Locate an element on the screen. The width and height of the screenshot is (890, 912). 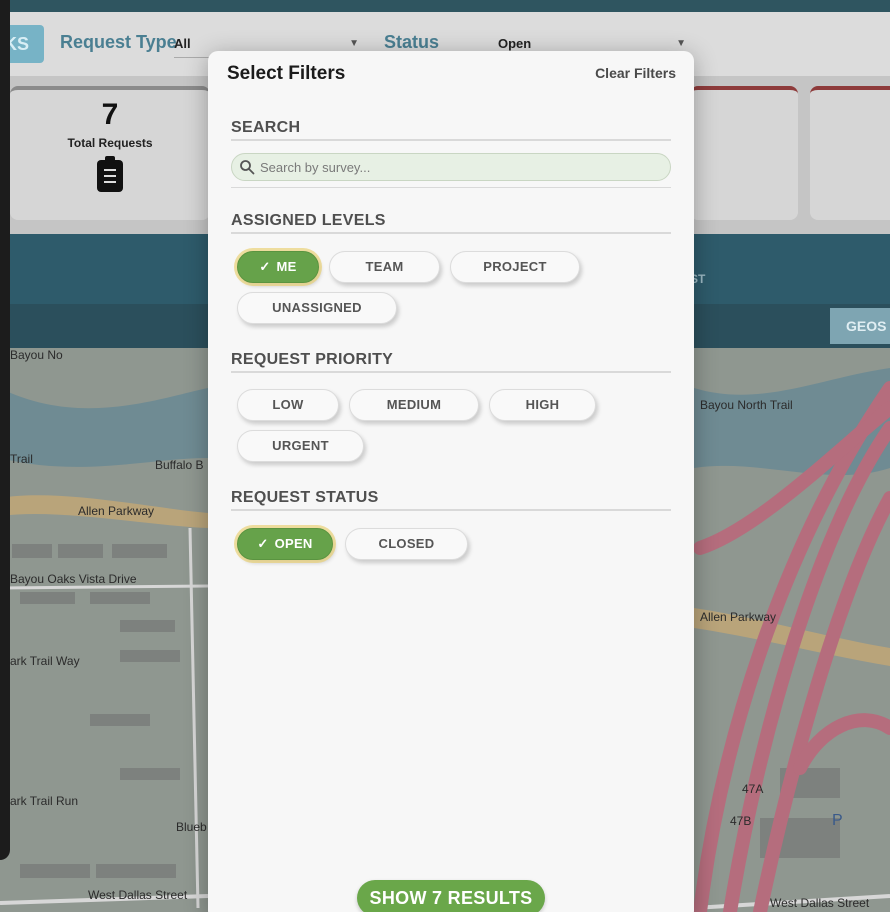
assigned-levels-heading: ASSIGNED LEVELS is located at coordinates (308, 220).